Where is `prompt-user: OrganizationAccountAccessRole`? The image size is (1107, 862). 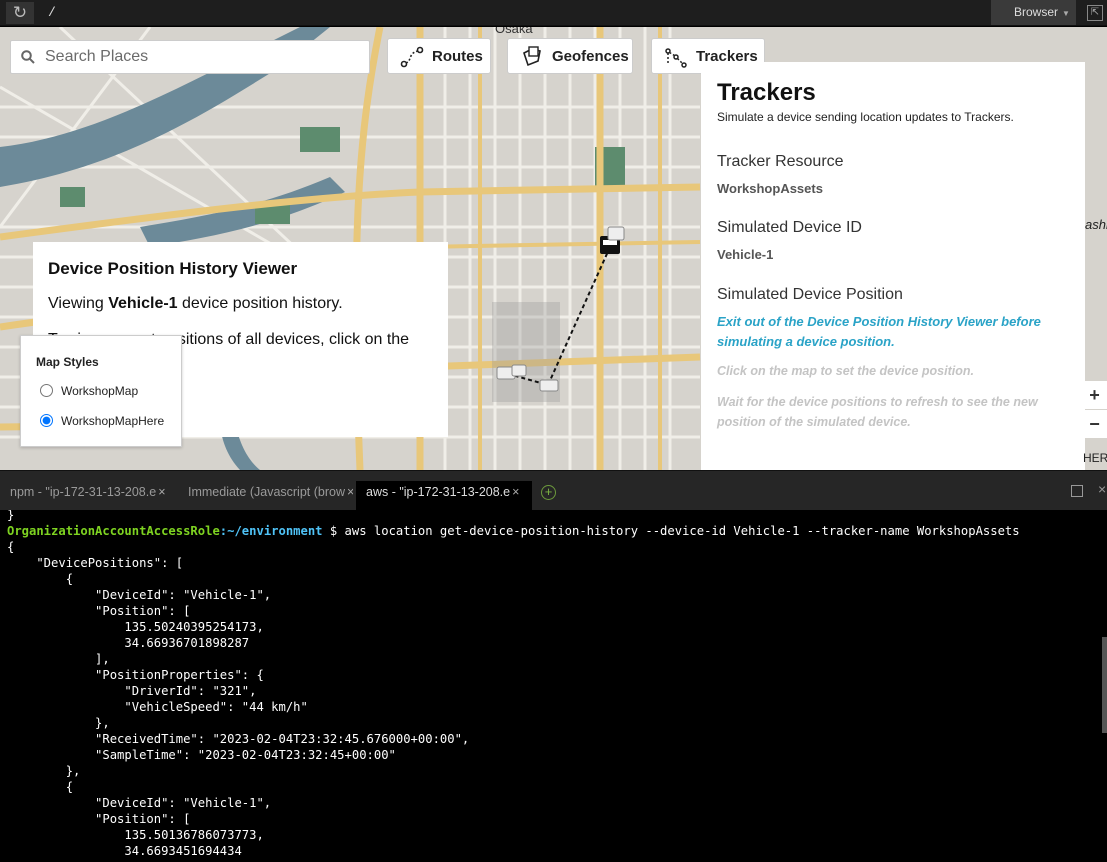
prompt-user: OrganizationAccountAccessRole is located at coordinates (113, 531).